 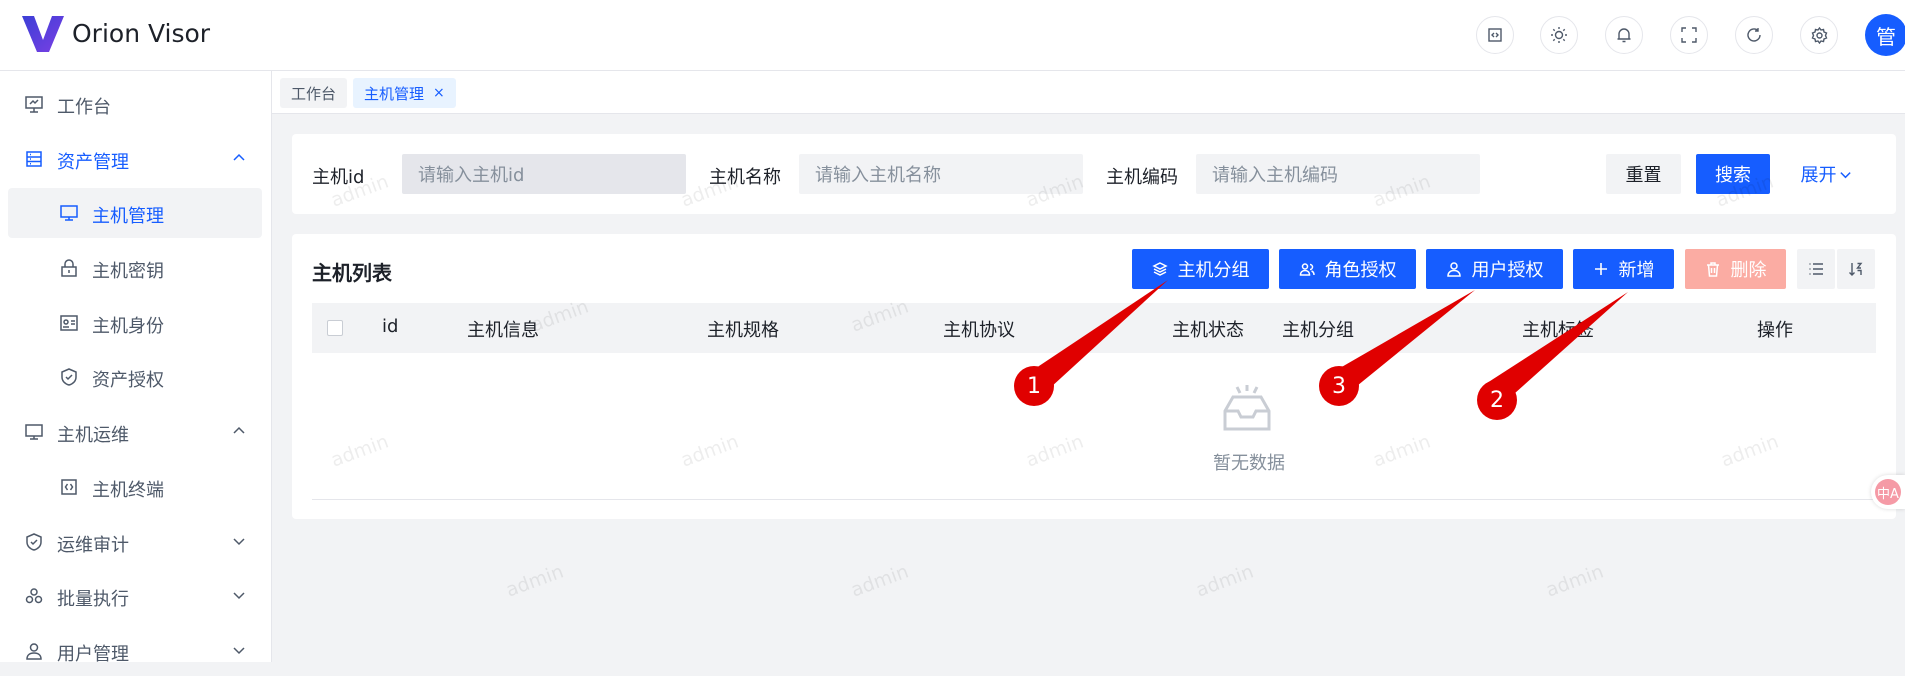 What do you see at coordinates (34, 542) in the screenshot?
I see `audit-shield-icon` at bounding box center [34, 542].